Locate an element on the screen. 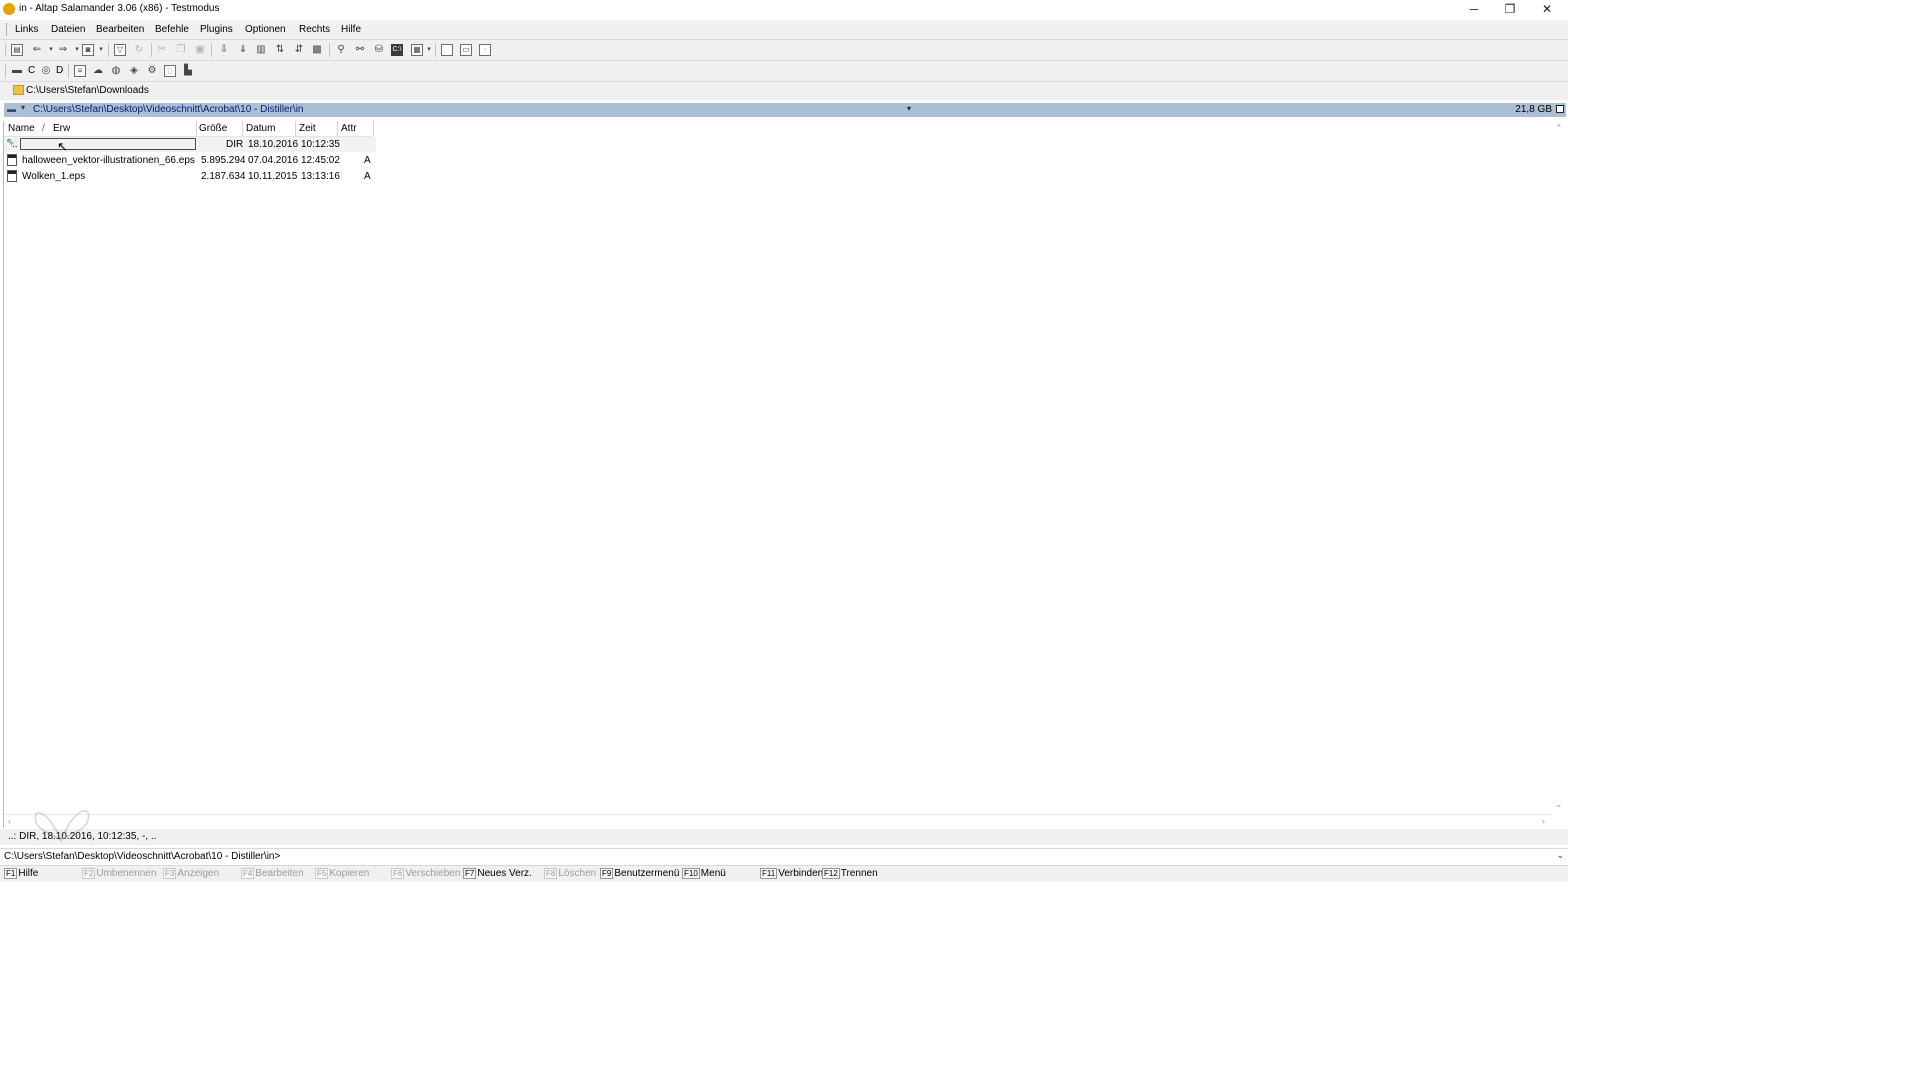 The height and width of the screenshot is (1080, 1920). new-folder-icon: ▥ is located at coordinates (261, 50).